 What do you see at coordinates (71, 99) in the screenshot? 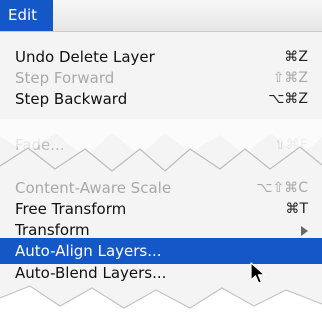
I see `menu-item-label: Step Backward` at bounding box center [71, 99].